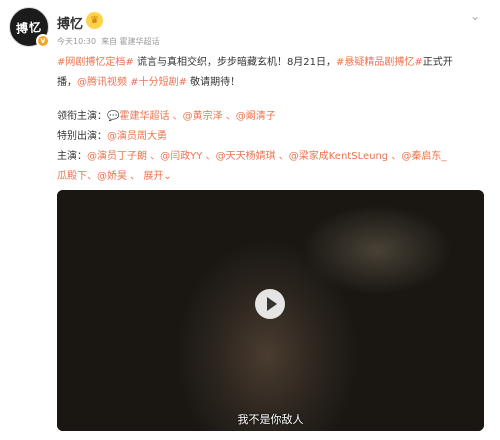 The image size is (500, 440). Describe the element at coordinates (273, 177) in the screenshot. I see `cast-line-2: 瓜殿下、@娇昊 、 展开⌄` at that location.